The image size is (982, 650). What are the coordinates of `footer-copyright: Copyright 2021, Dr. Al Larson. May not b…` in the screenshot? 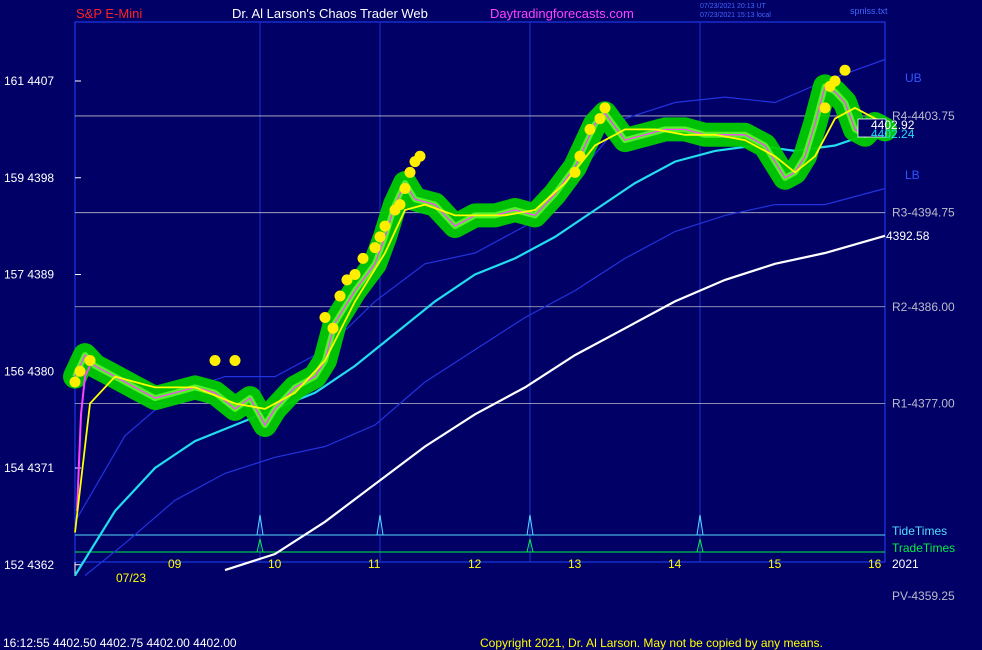 It's located at (651, 643).